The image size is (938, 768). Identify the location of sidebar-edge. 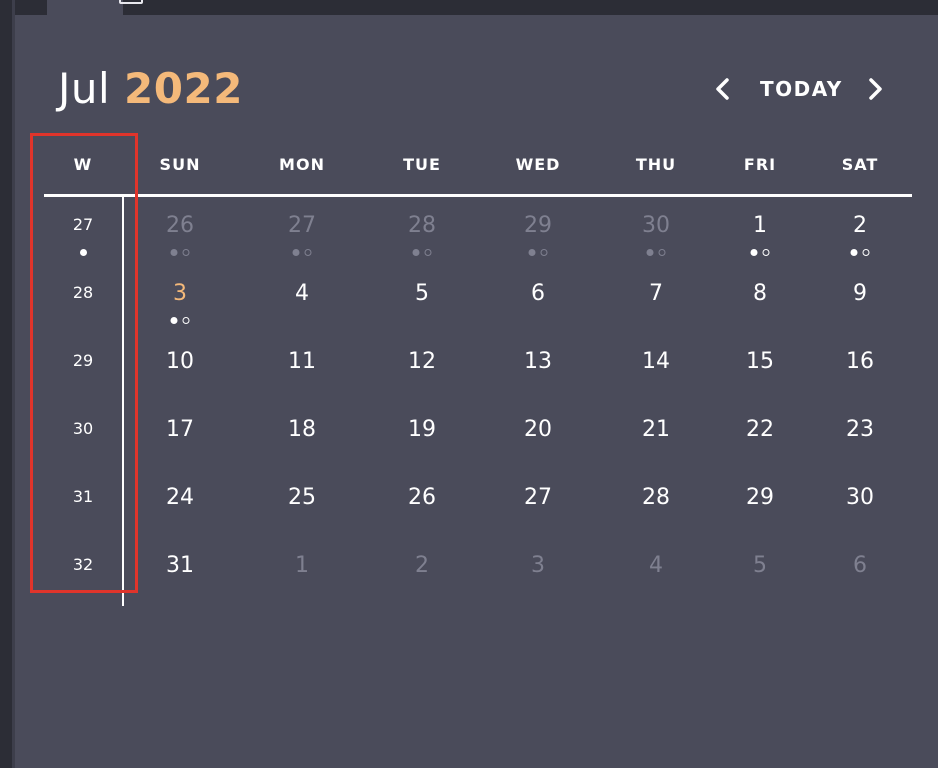
(6, 384).